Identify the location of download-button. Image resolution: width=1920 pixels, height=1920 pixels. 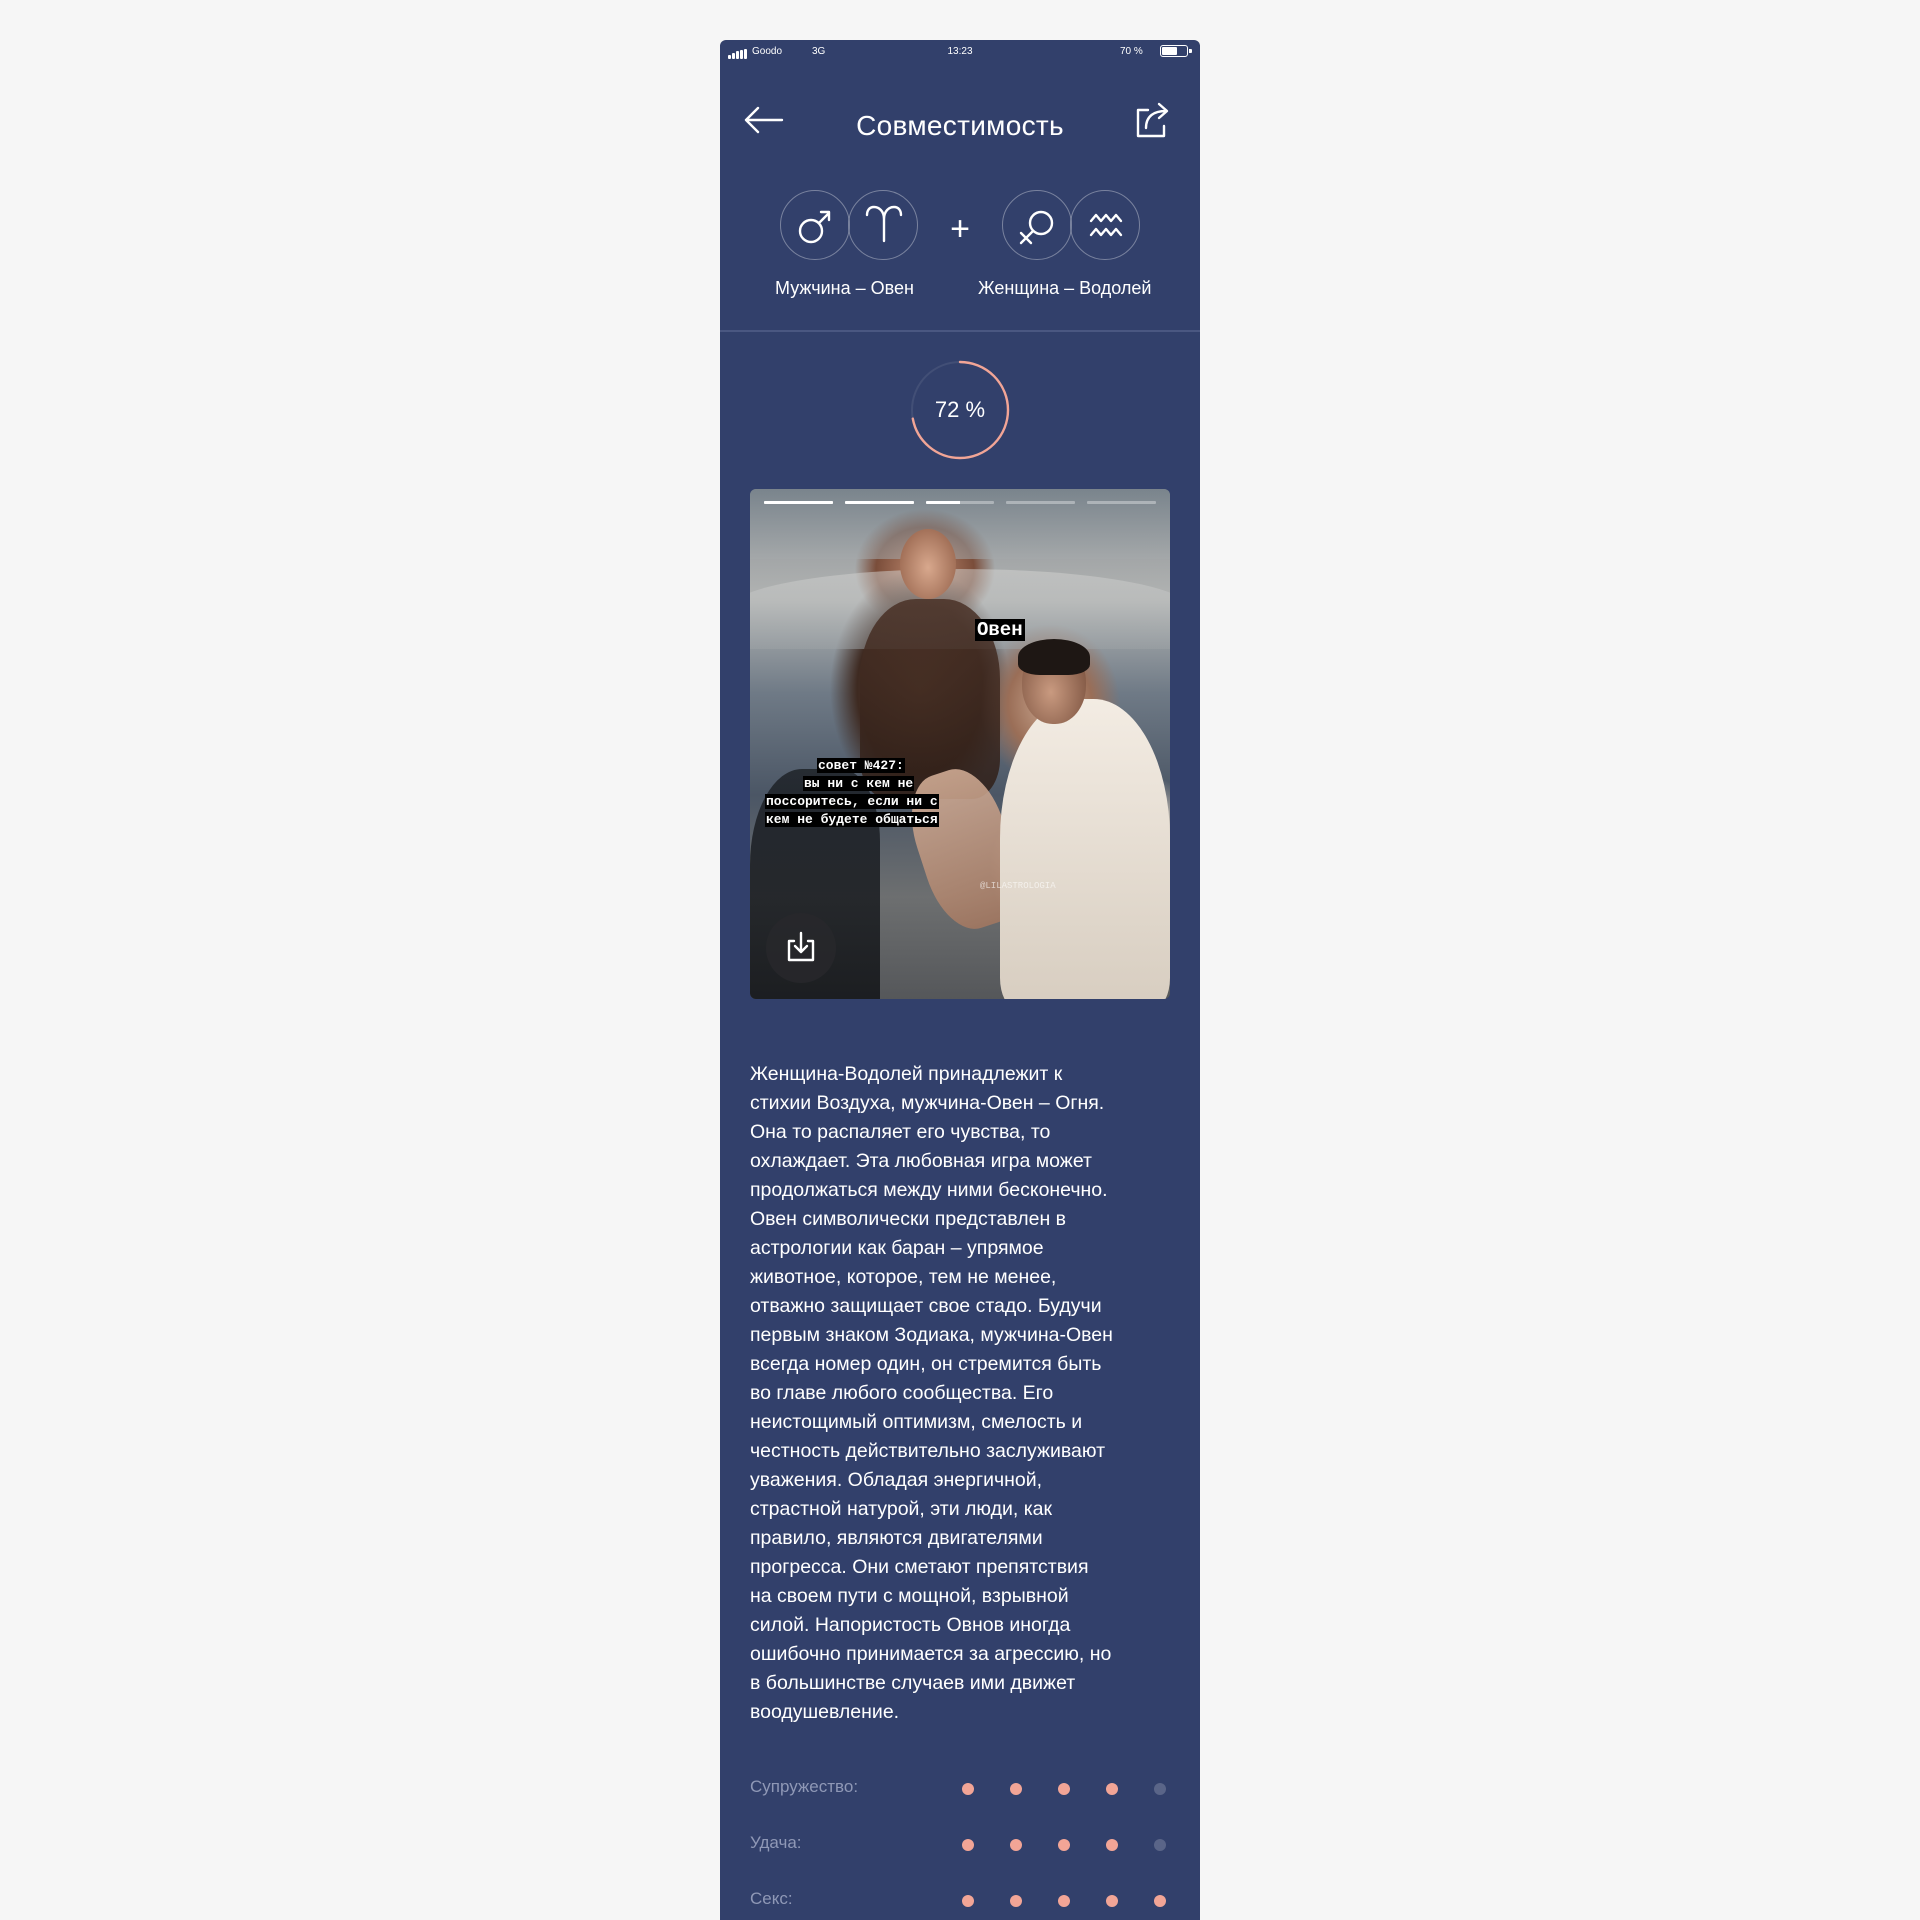
(801, 948).